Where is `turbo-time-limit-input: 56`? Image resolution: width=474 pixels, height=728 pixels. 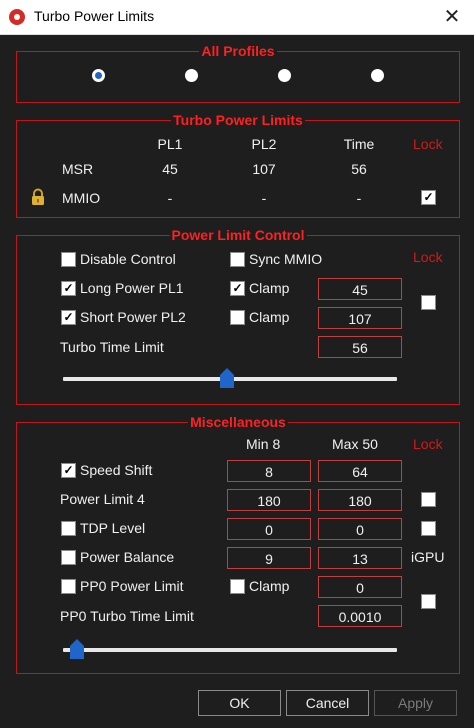 turbo-time-limit-input: 56 is located at coordinates (360, 347).